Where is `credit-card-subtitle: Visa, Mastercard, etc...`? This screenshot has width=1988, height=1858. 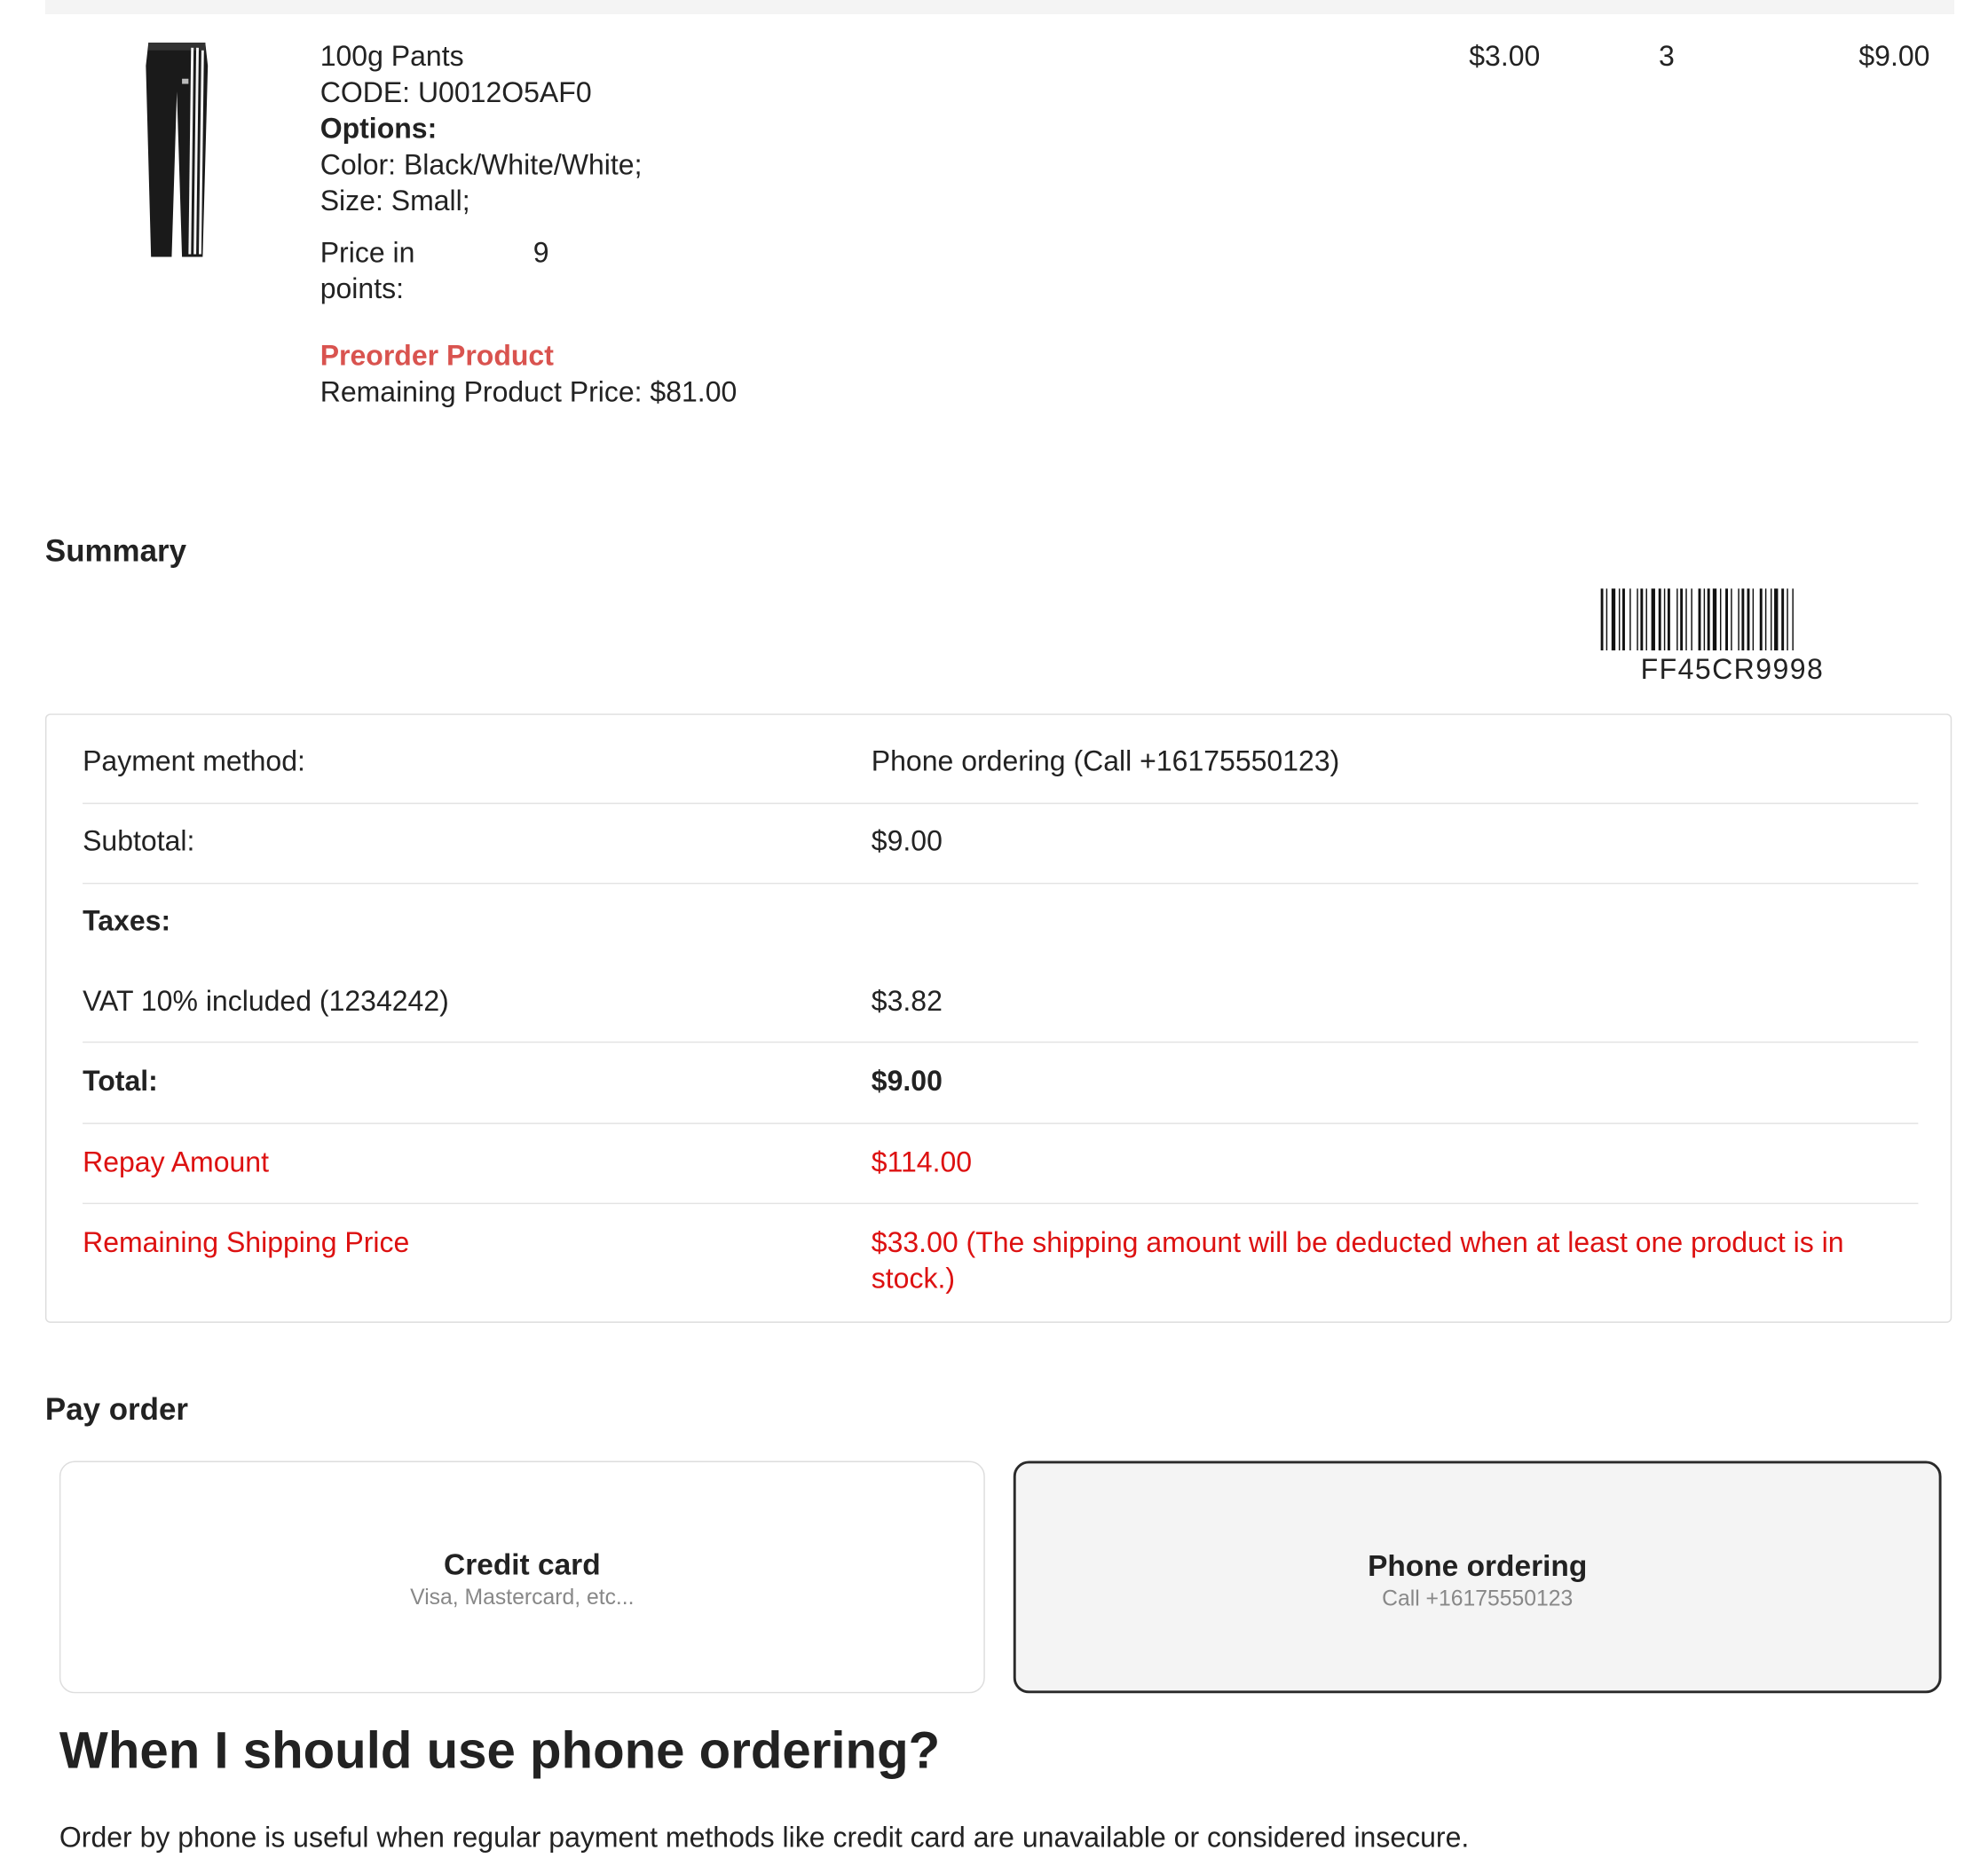 credit-card-subtitle: Visa, Mastercard, etc... is located at coordinates (522, 1597).